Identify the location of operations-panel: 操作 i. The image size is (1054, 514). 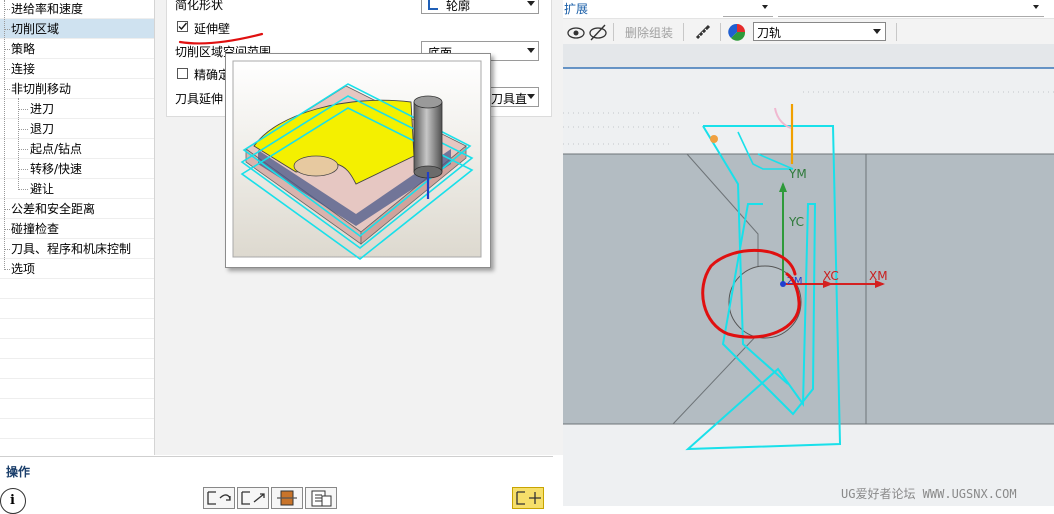
(276, 485).